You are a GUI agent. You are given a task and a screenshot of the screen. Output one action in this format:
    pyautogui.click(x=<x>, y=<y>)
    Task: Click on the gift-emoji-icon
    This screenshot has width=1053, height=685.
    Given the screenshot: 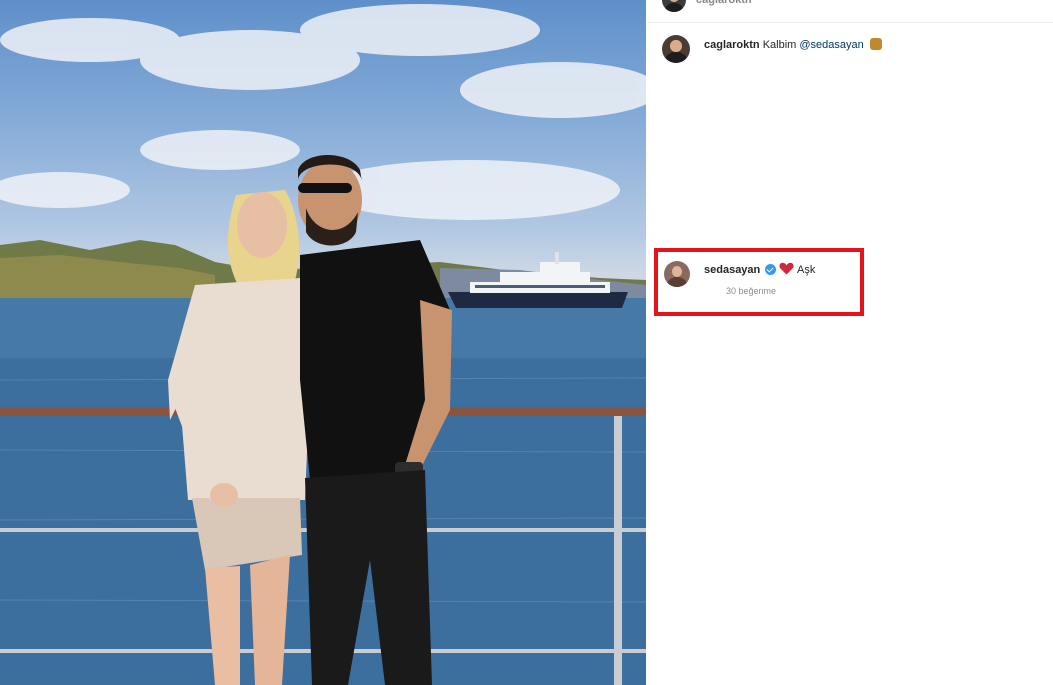 What is the action you would take?
    pyautogui.click(x=875, y=44)
    